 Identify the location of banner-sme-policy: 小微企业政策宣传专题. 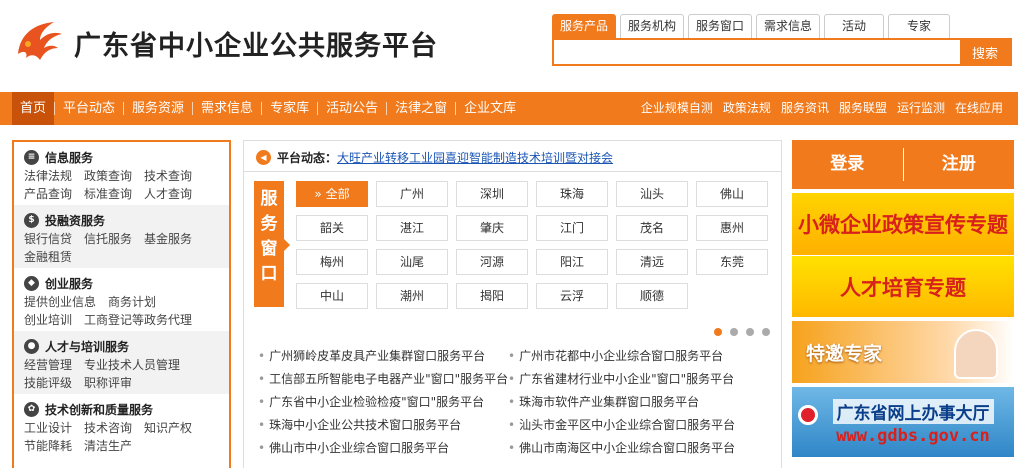
(903, 224).